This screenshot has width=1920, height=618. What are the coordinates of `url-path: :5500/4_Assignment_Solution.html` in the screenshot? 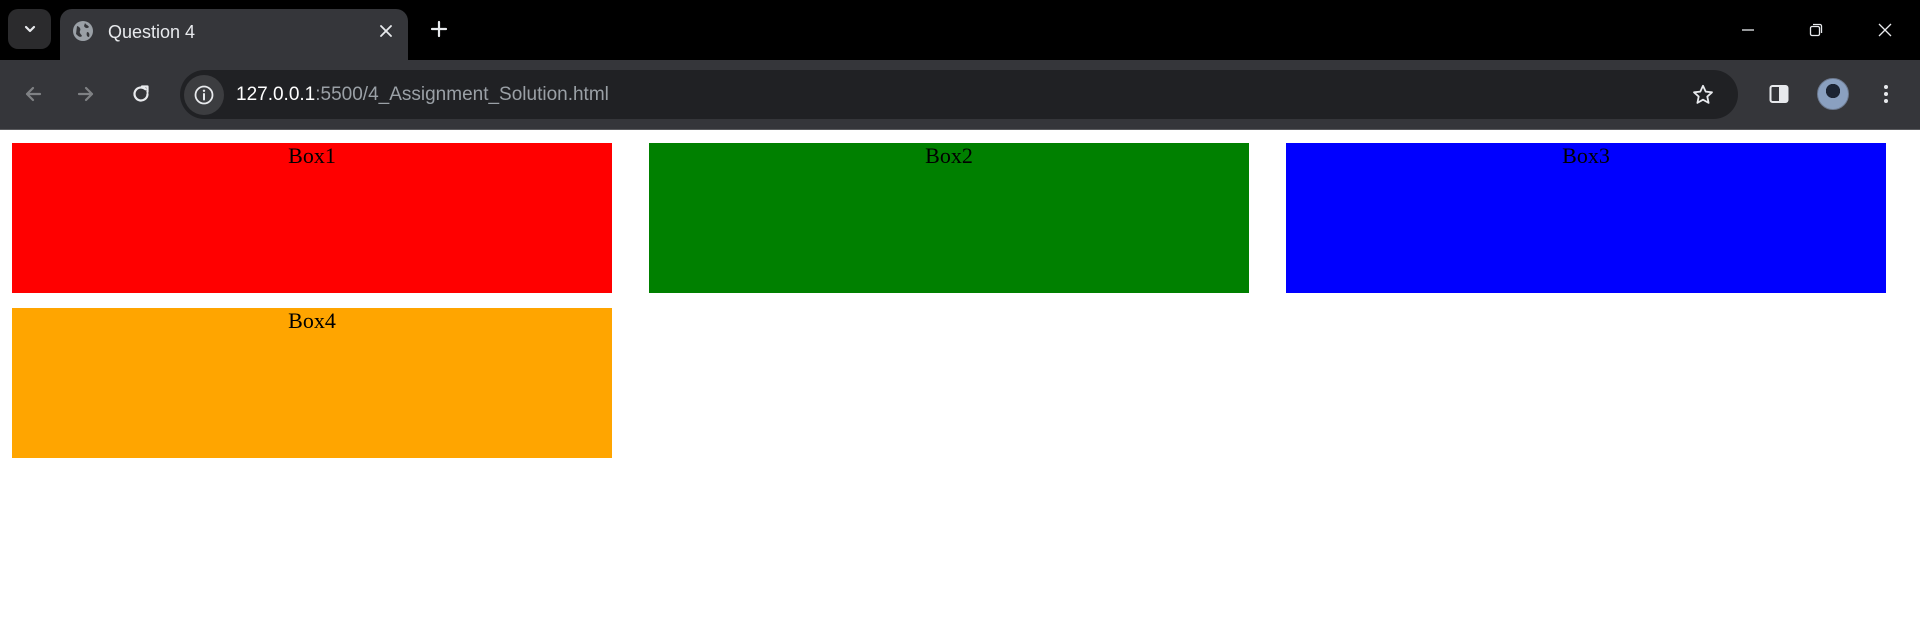 It's located at (462, 94).